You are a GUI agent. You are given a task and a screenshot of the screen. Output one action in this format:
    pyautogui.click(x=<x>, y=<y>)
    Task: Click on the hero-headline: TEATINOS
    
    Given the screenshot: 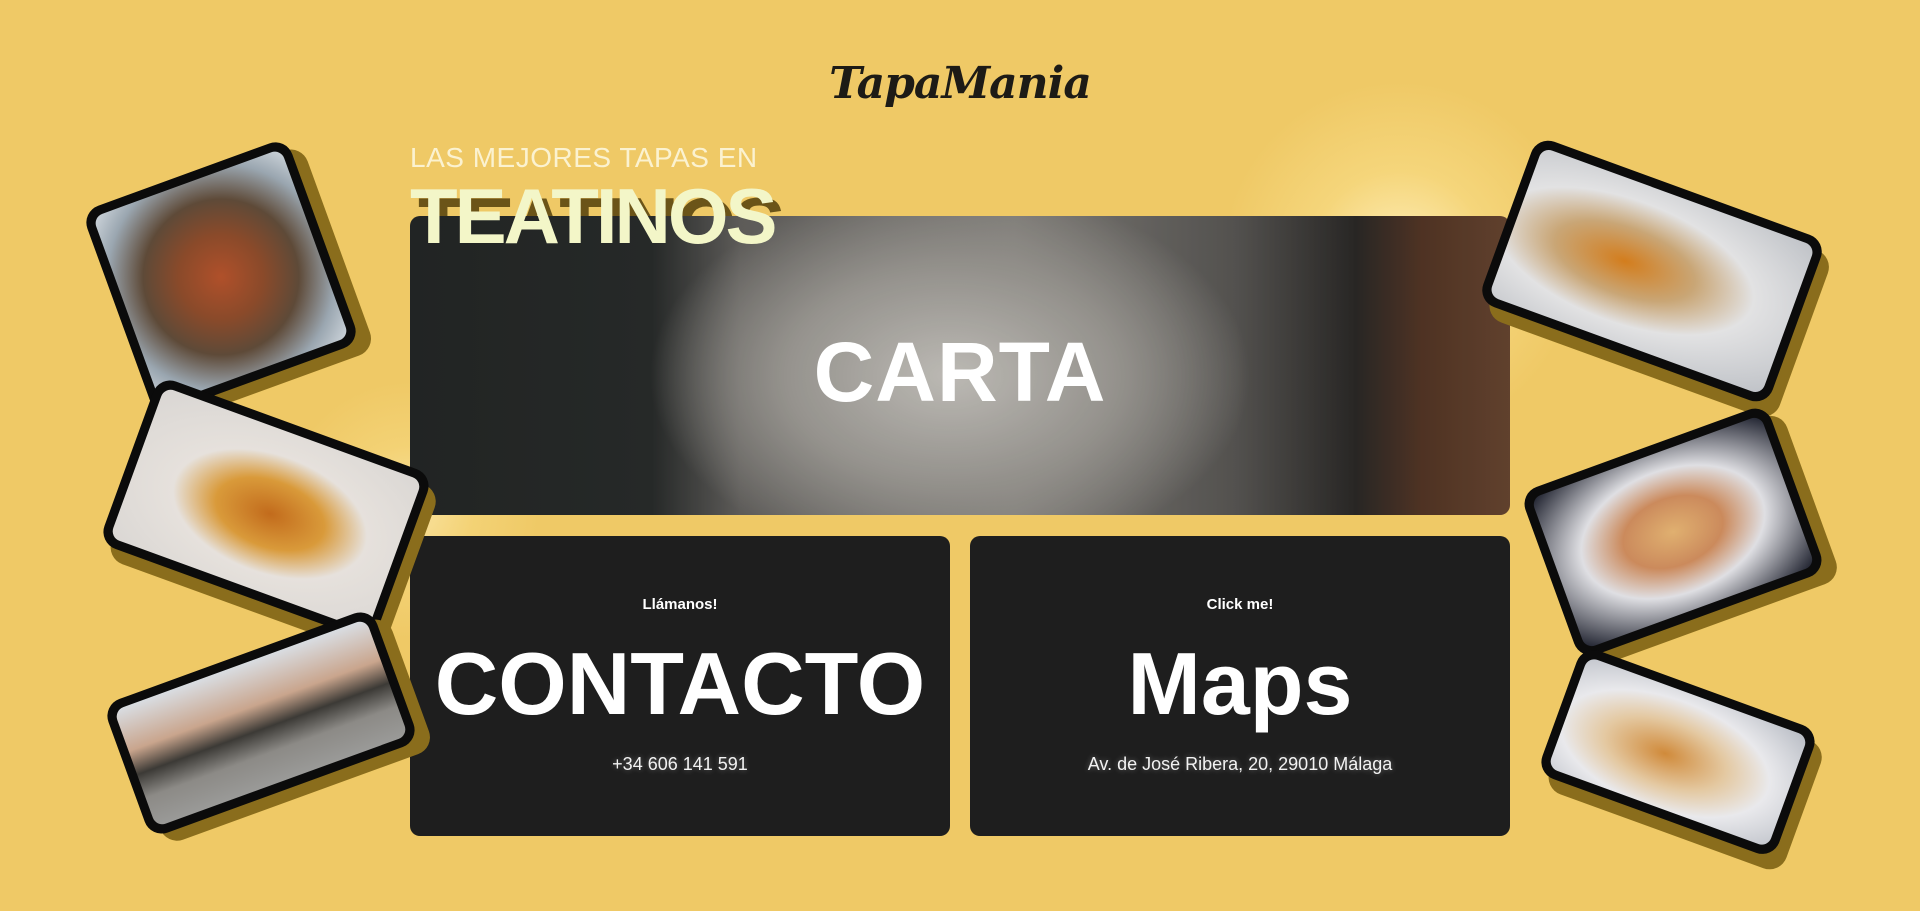 What is the action you would take?
    pyautogui.click(x=594, y=216)
    